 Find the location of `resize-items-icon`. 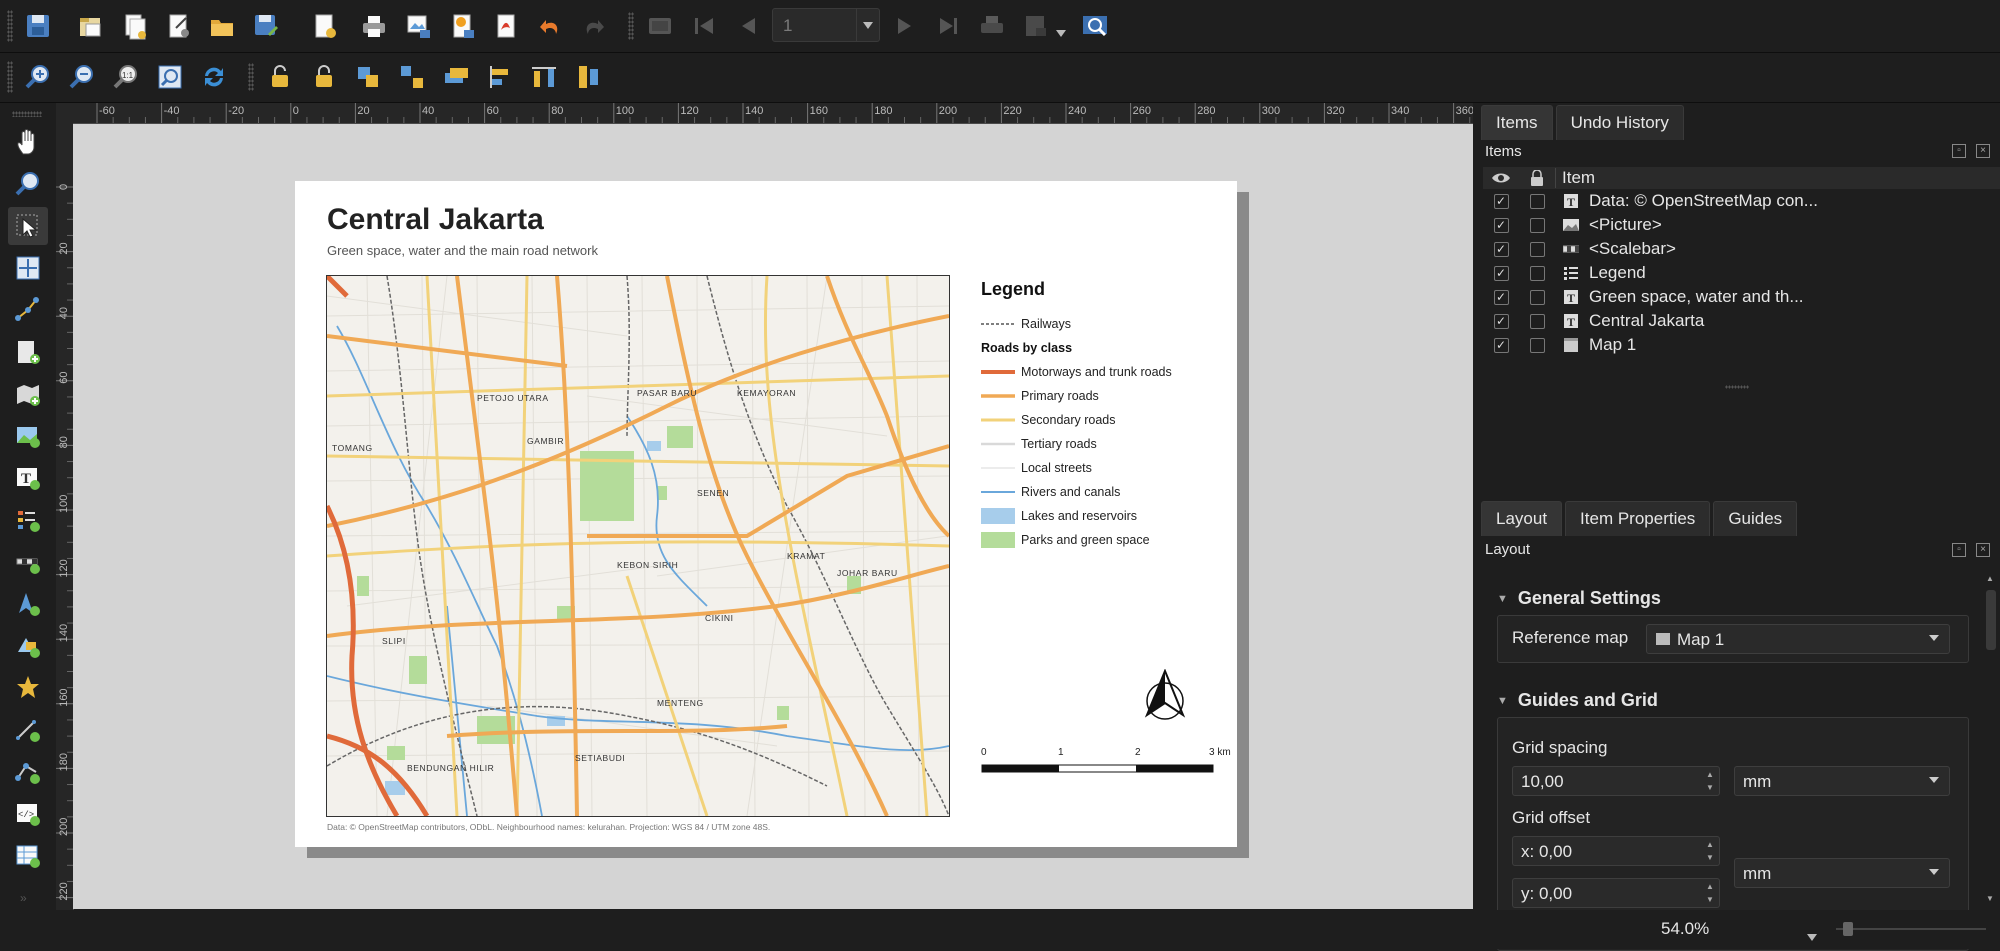

resize-items-icon is located at coordinates (588, 77).